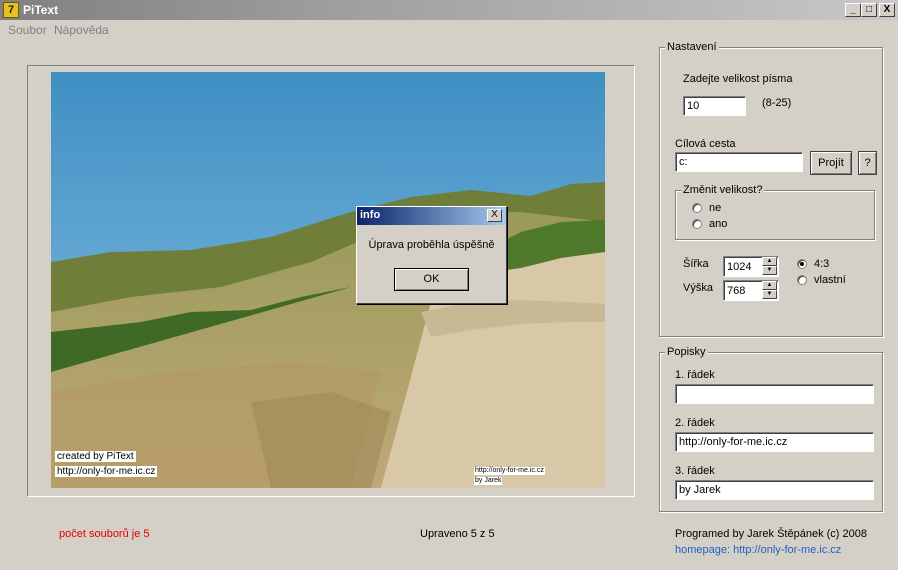 This screenshot has width=898, height=570. Describe the element at coordinates (696, 264) in the screenshot. I see `width-label: Šířka` at that location.